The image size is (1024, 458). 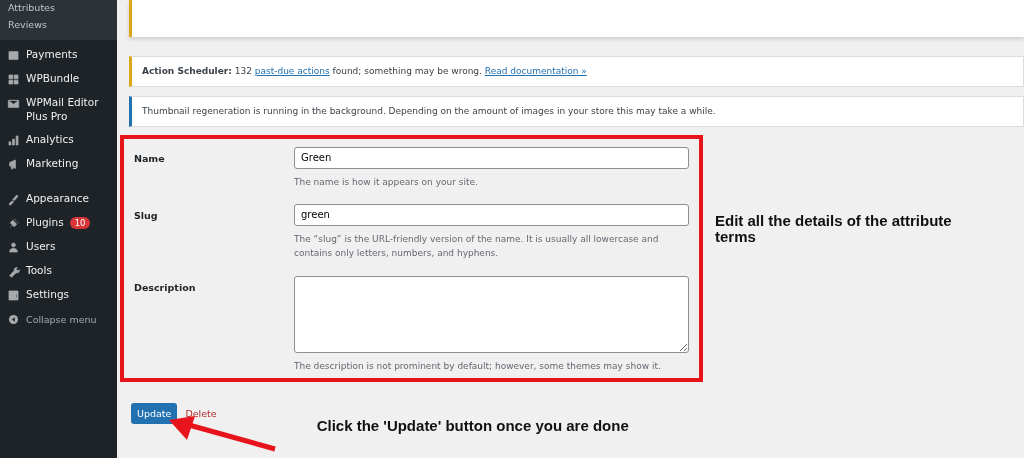 What do you see at coordinates (576, 111) in the screenshot?
I see `notice-message: Thumbnail regeneration is running in the background. Depending on the amount of images in your store this may take a while.` at bounding box center [576, 111].